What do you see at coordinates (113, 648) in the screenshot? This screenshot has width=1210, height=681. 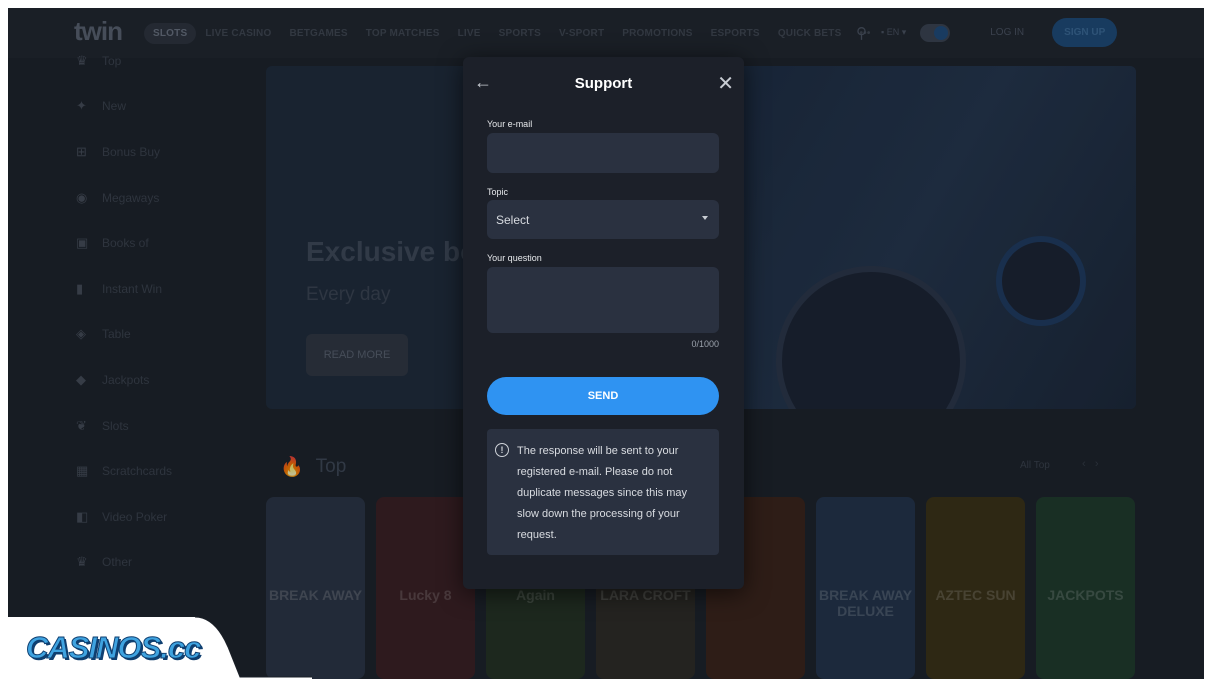 I see `watermark-logo: CASINOS.cc` at bounding box center [113, 648].